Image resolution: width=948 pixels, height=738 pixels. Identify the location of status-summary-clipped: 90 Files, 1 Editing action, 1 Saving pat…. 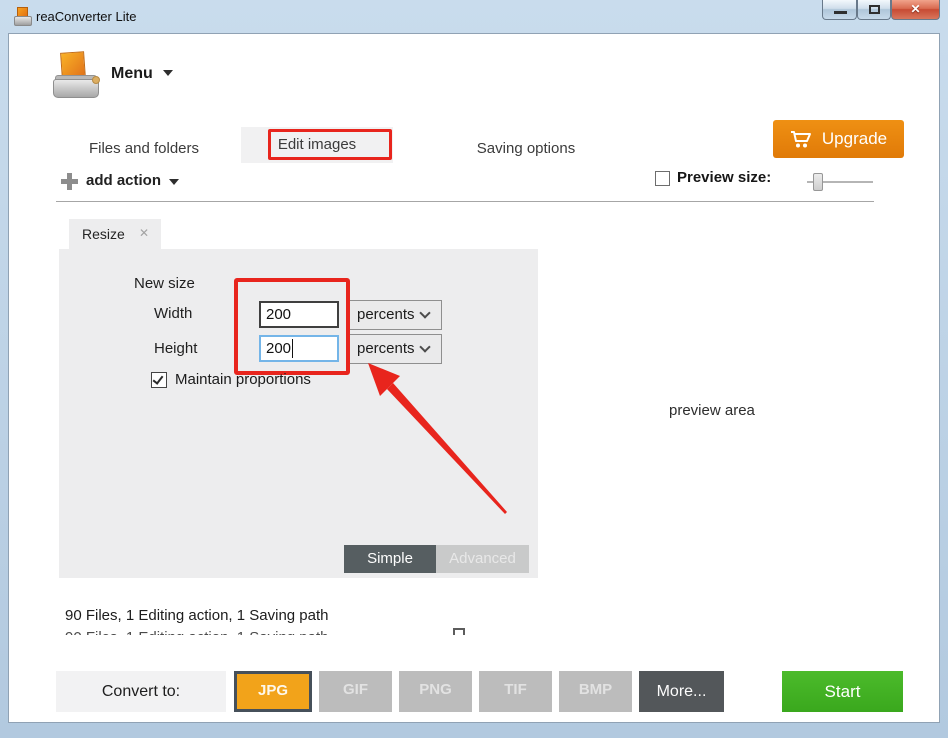
(237, 632).